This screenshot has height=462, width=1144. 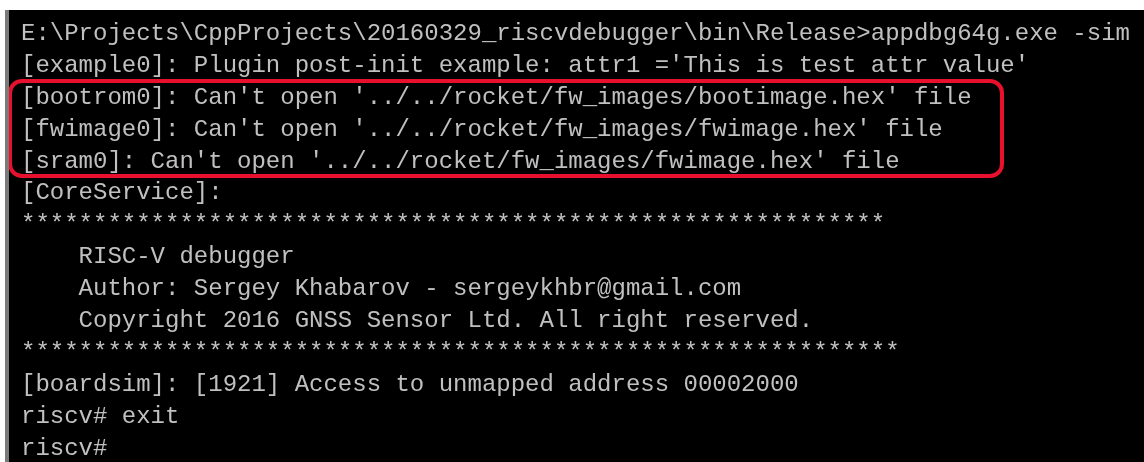 What do you see at coordinates (122, 193) in the screenshot?
I see `console-line: [CoreService]:` at bounding box center [122, 193].